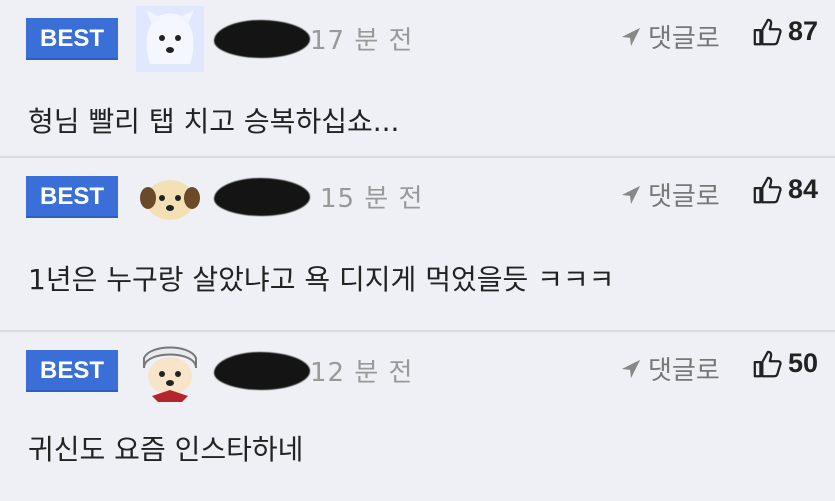  I want to click on comment-header: BEST 17 분 전 댓글로 87, so click(417, 38).